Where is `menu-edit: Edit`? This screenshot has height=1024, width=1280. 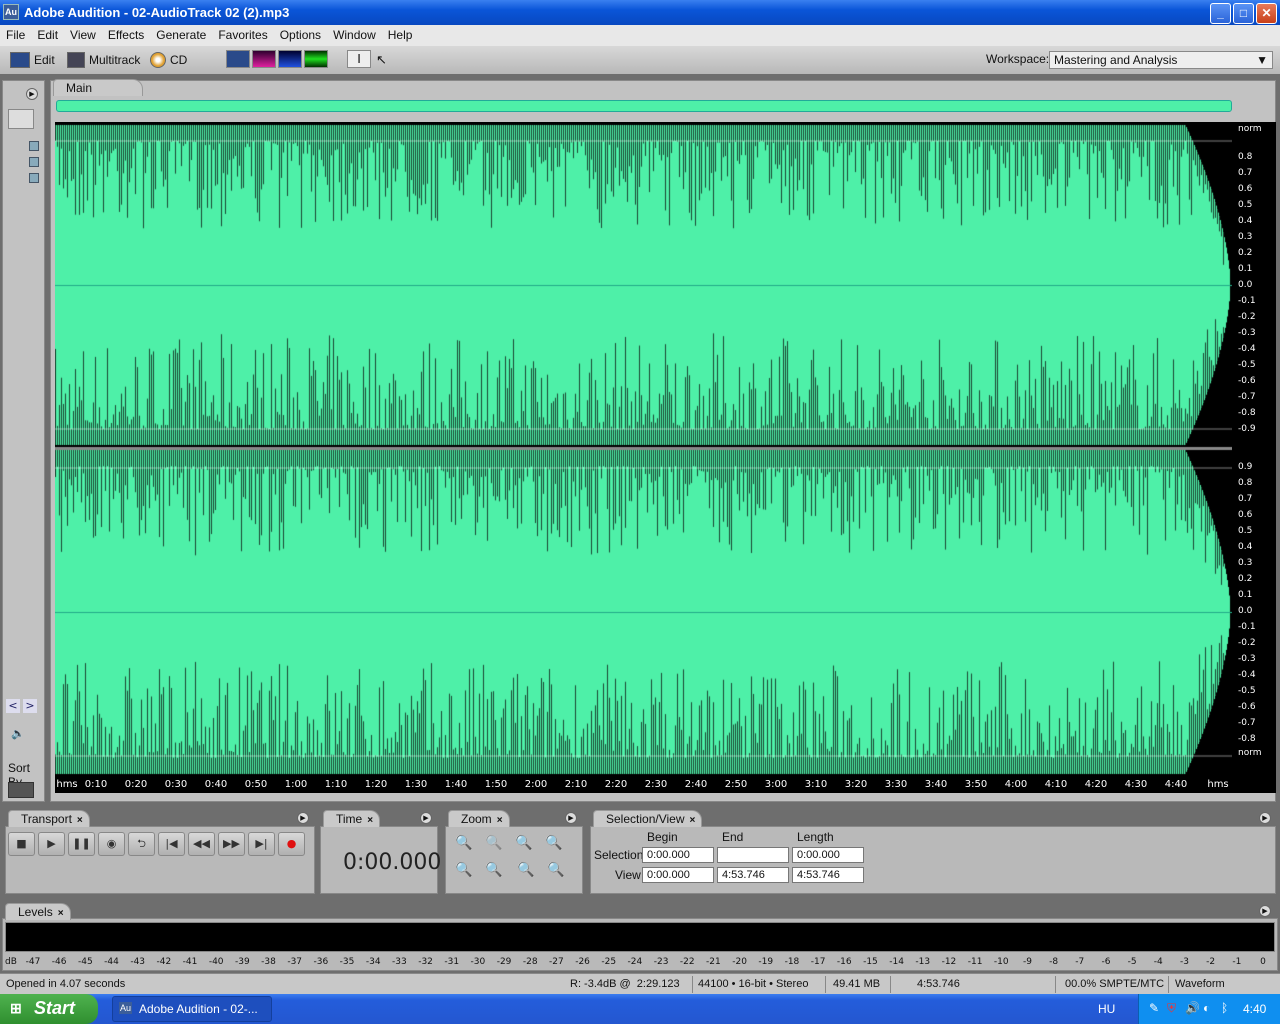 menu-edit: Edit is located at coordinates (47, 33).